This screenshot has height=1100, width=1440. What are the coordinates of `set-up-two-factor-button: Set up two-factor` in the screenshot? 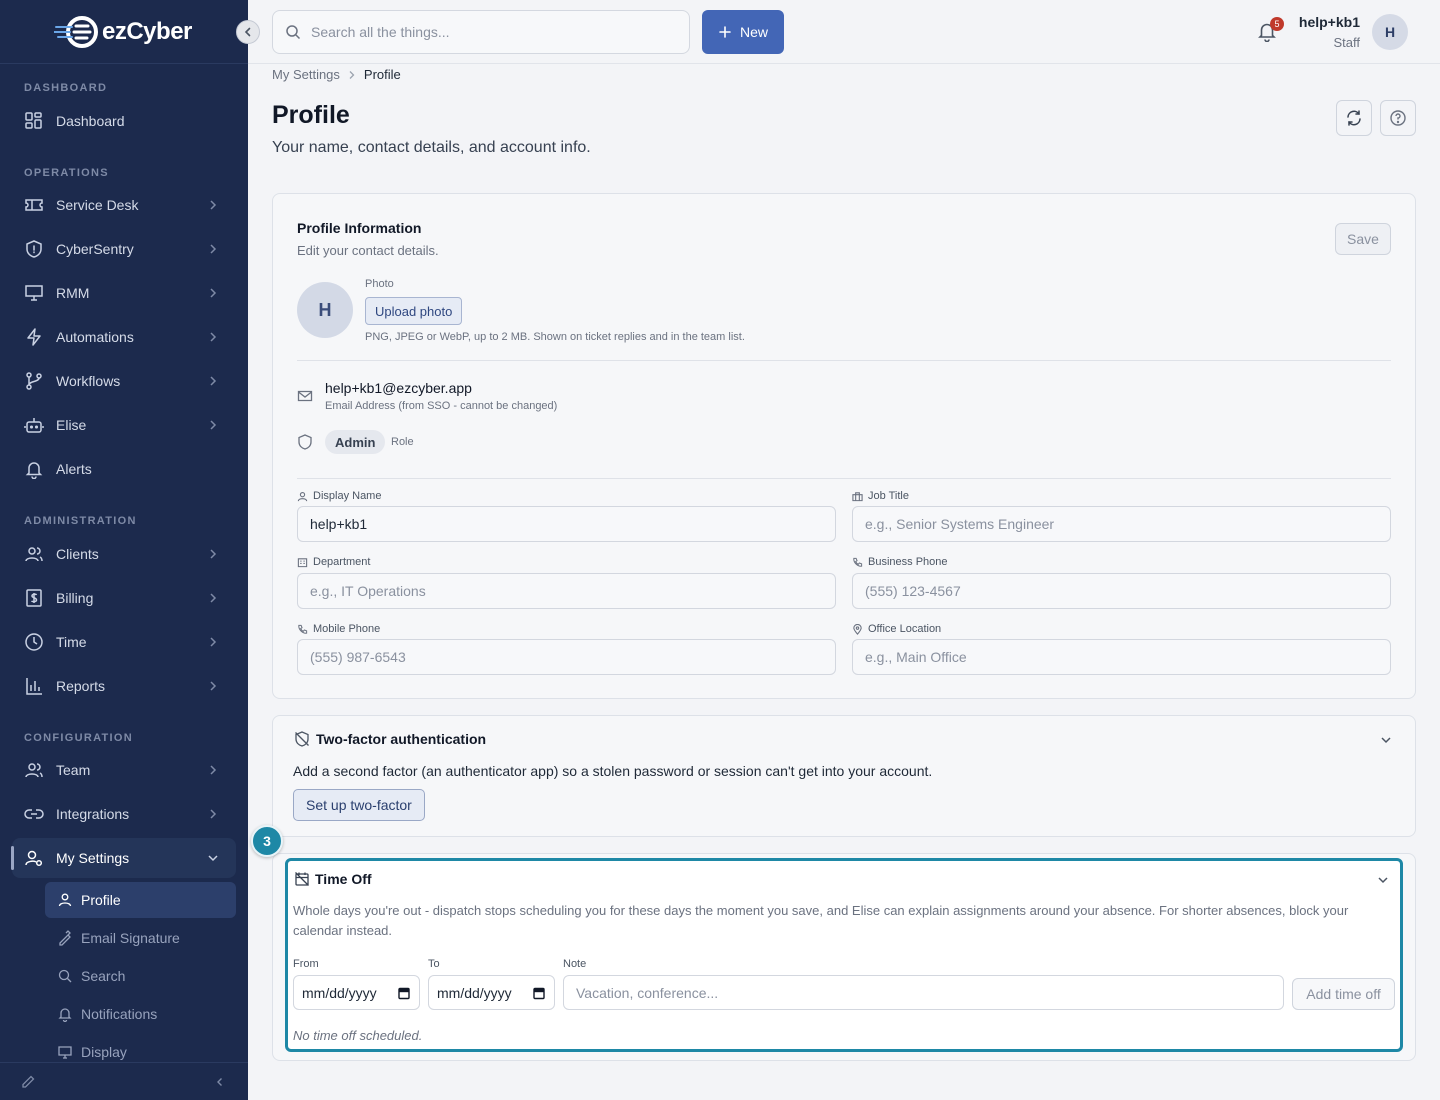 It's located at (359, 805).